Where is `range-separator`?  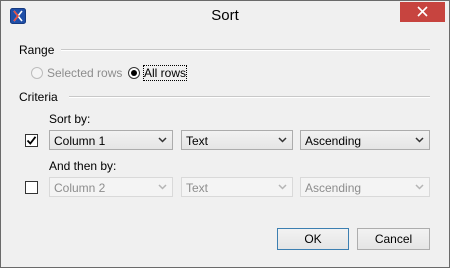 range-separator is located at coordinates (245, 50).